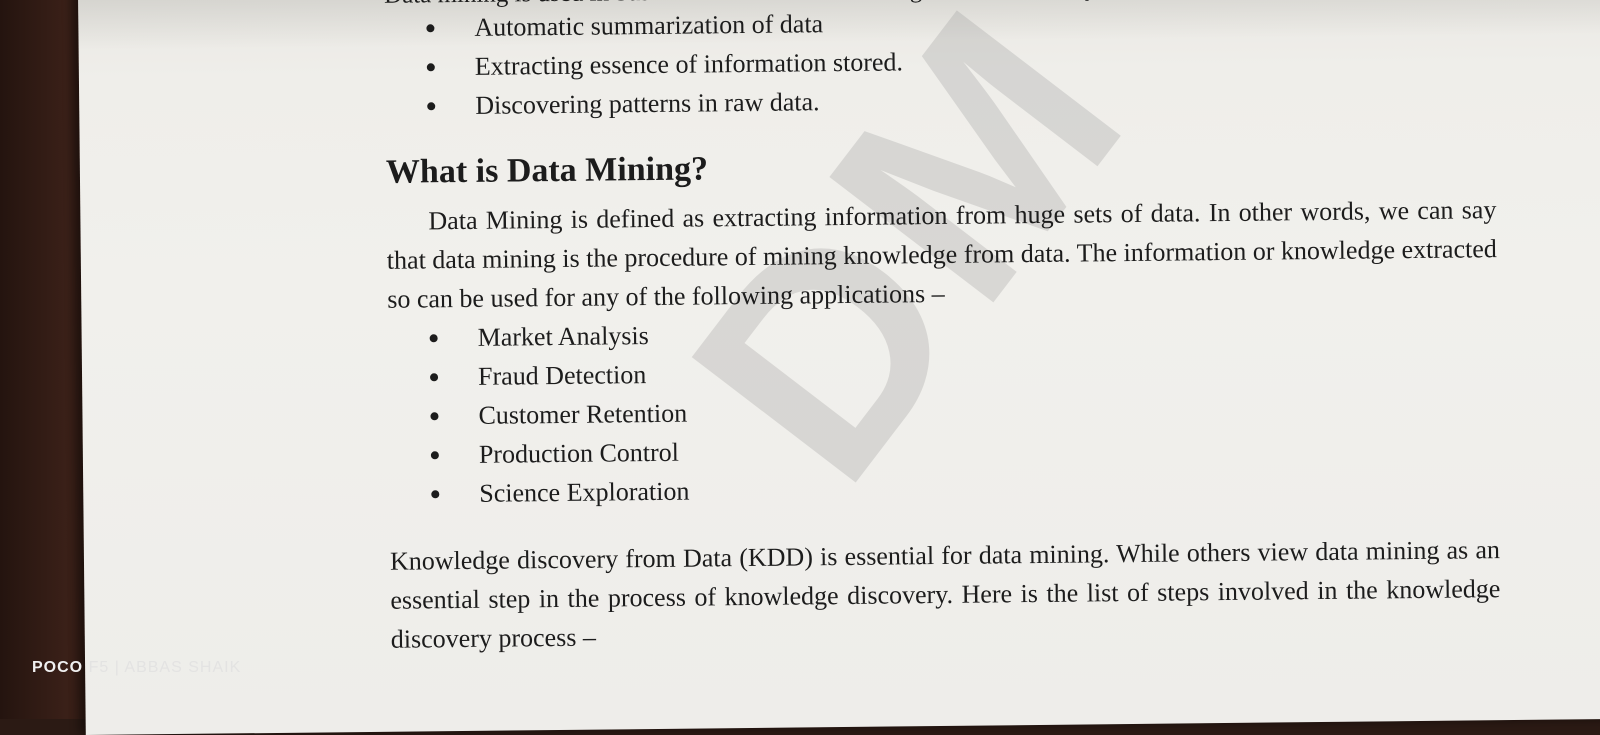 This screenshot has width=1600, height=735. What do you see at coordinates (647, 103) in the screenshot?
I see `list-item-text: Discovering patterns in raw data.` at bounding box center [647, 103].